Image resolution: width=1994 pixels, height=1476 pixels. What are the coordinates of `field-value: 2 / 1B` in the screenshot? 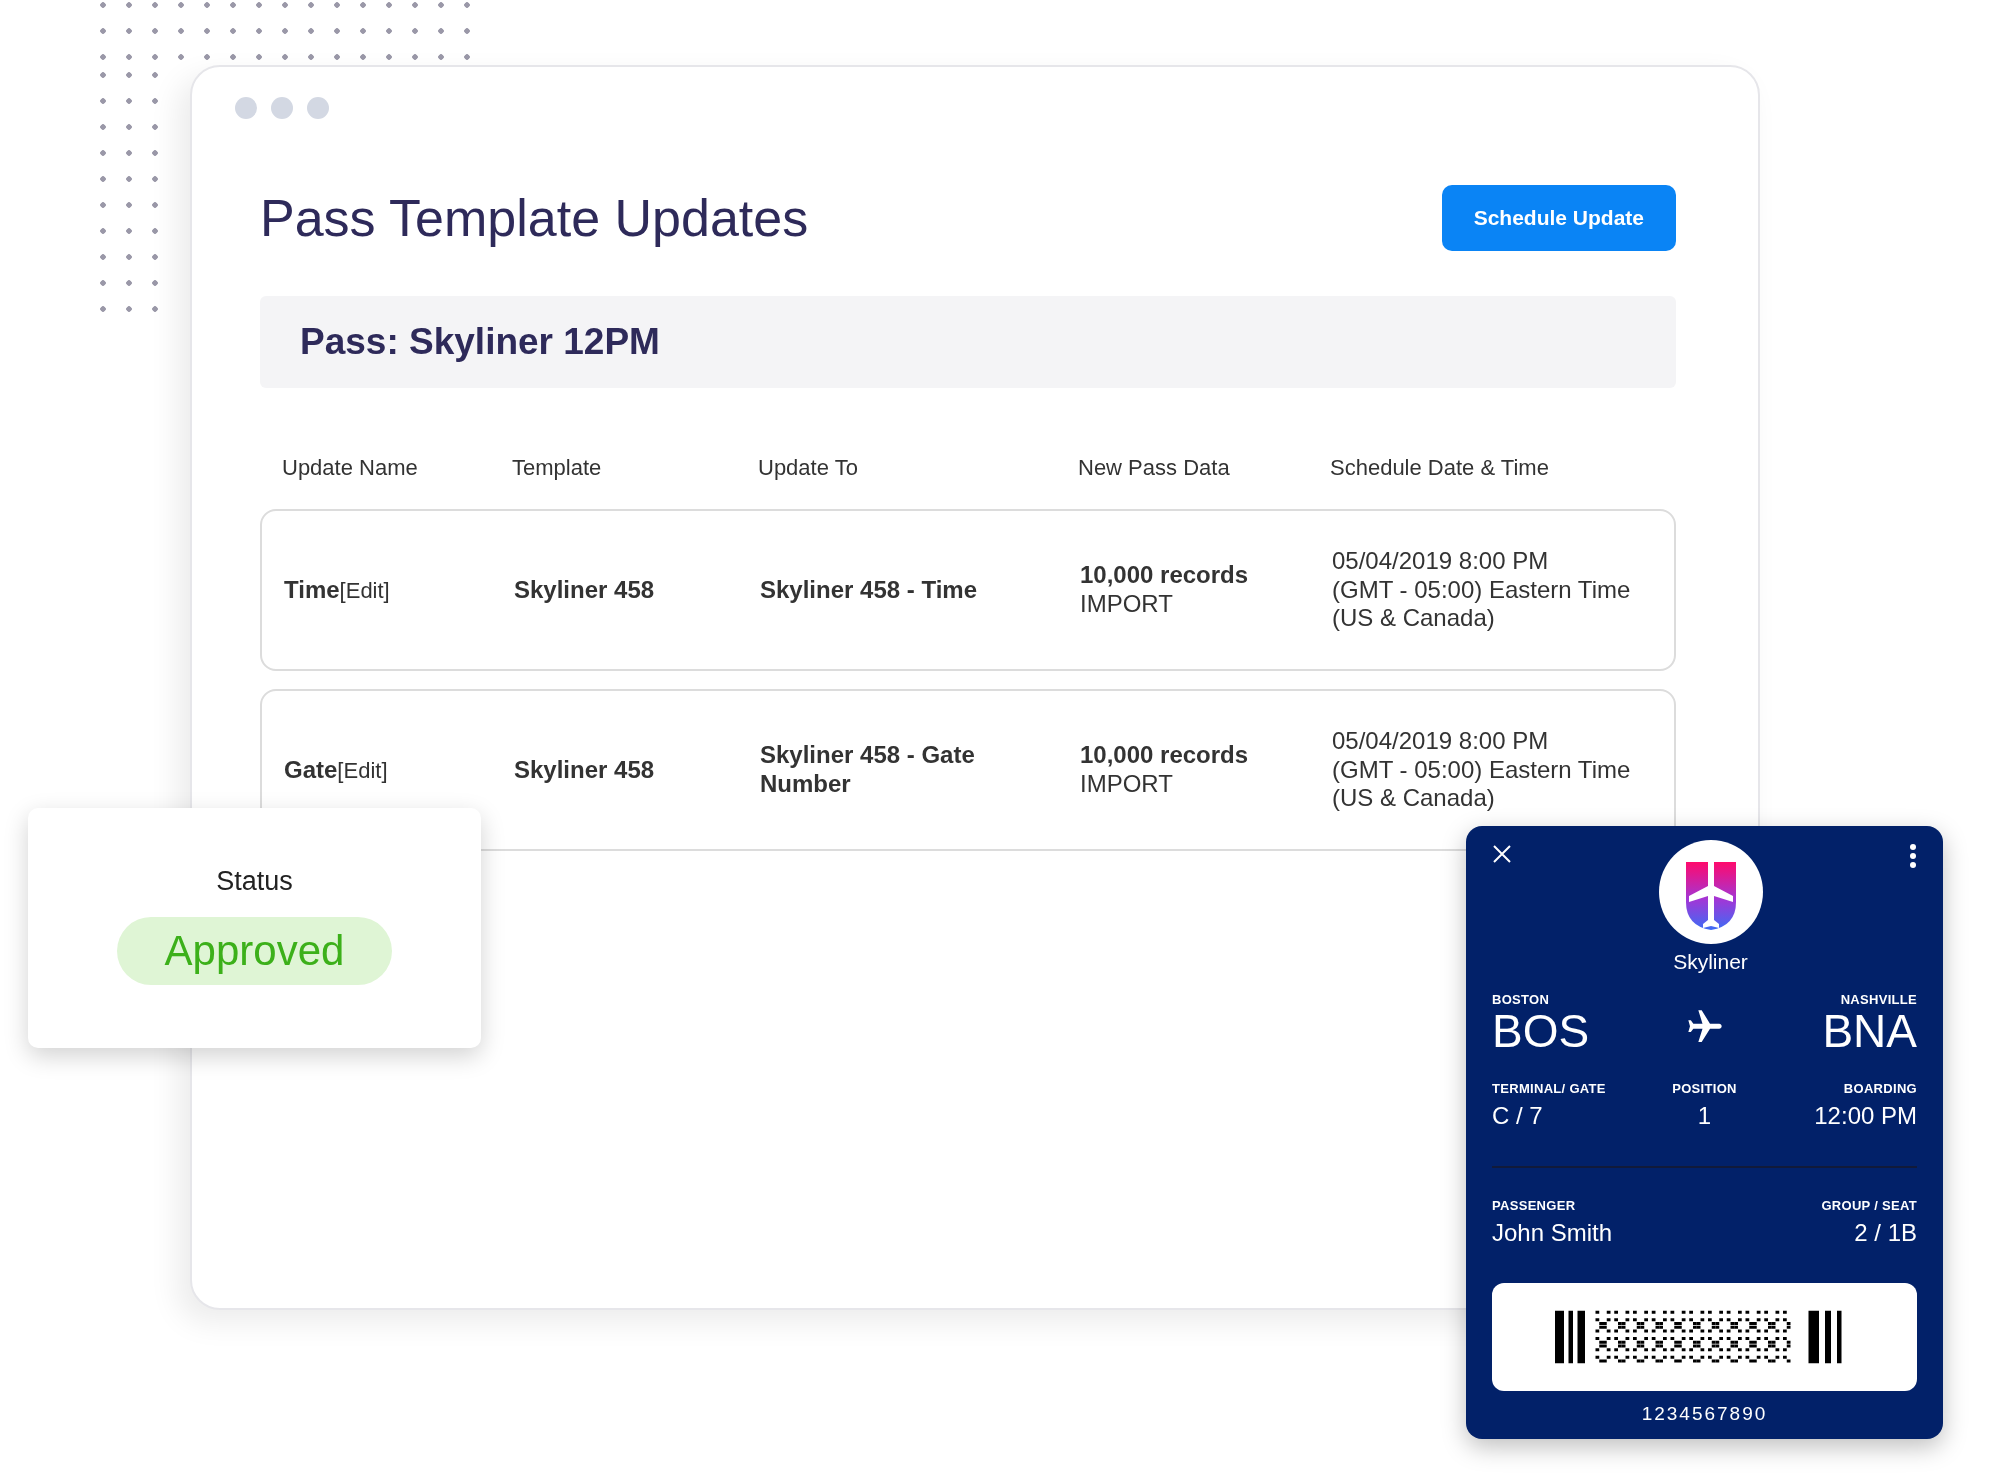 It's located at (1885, 1233).